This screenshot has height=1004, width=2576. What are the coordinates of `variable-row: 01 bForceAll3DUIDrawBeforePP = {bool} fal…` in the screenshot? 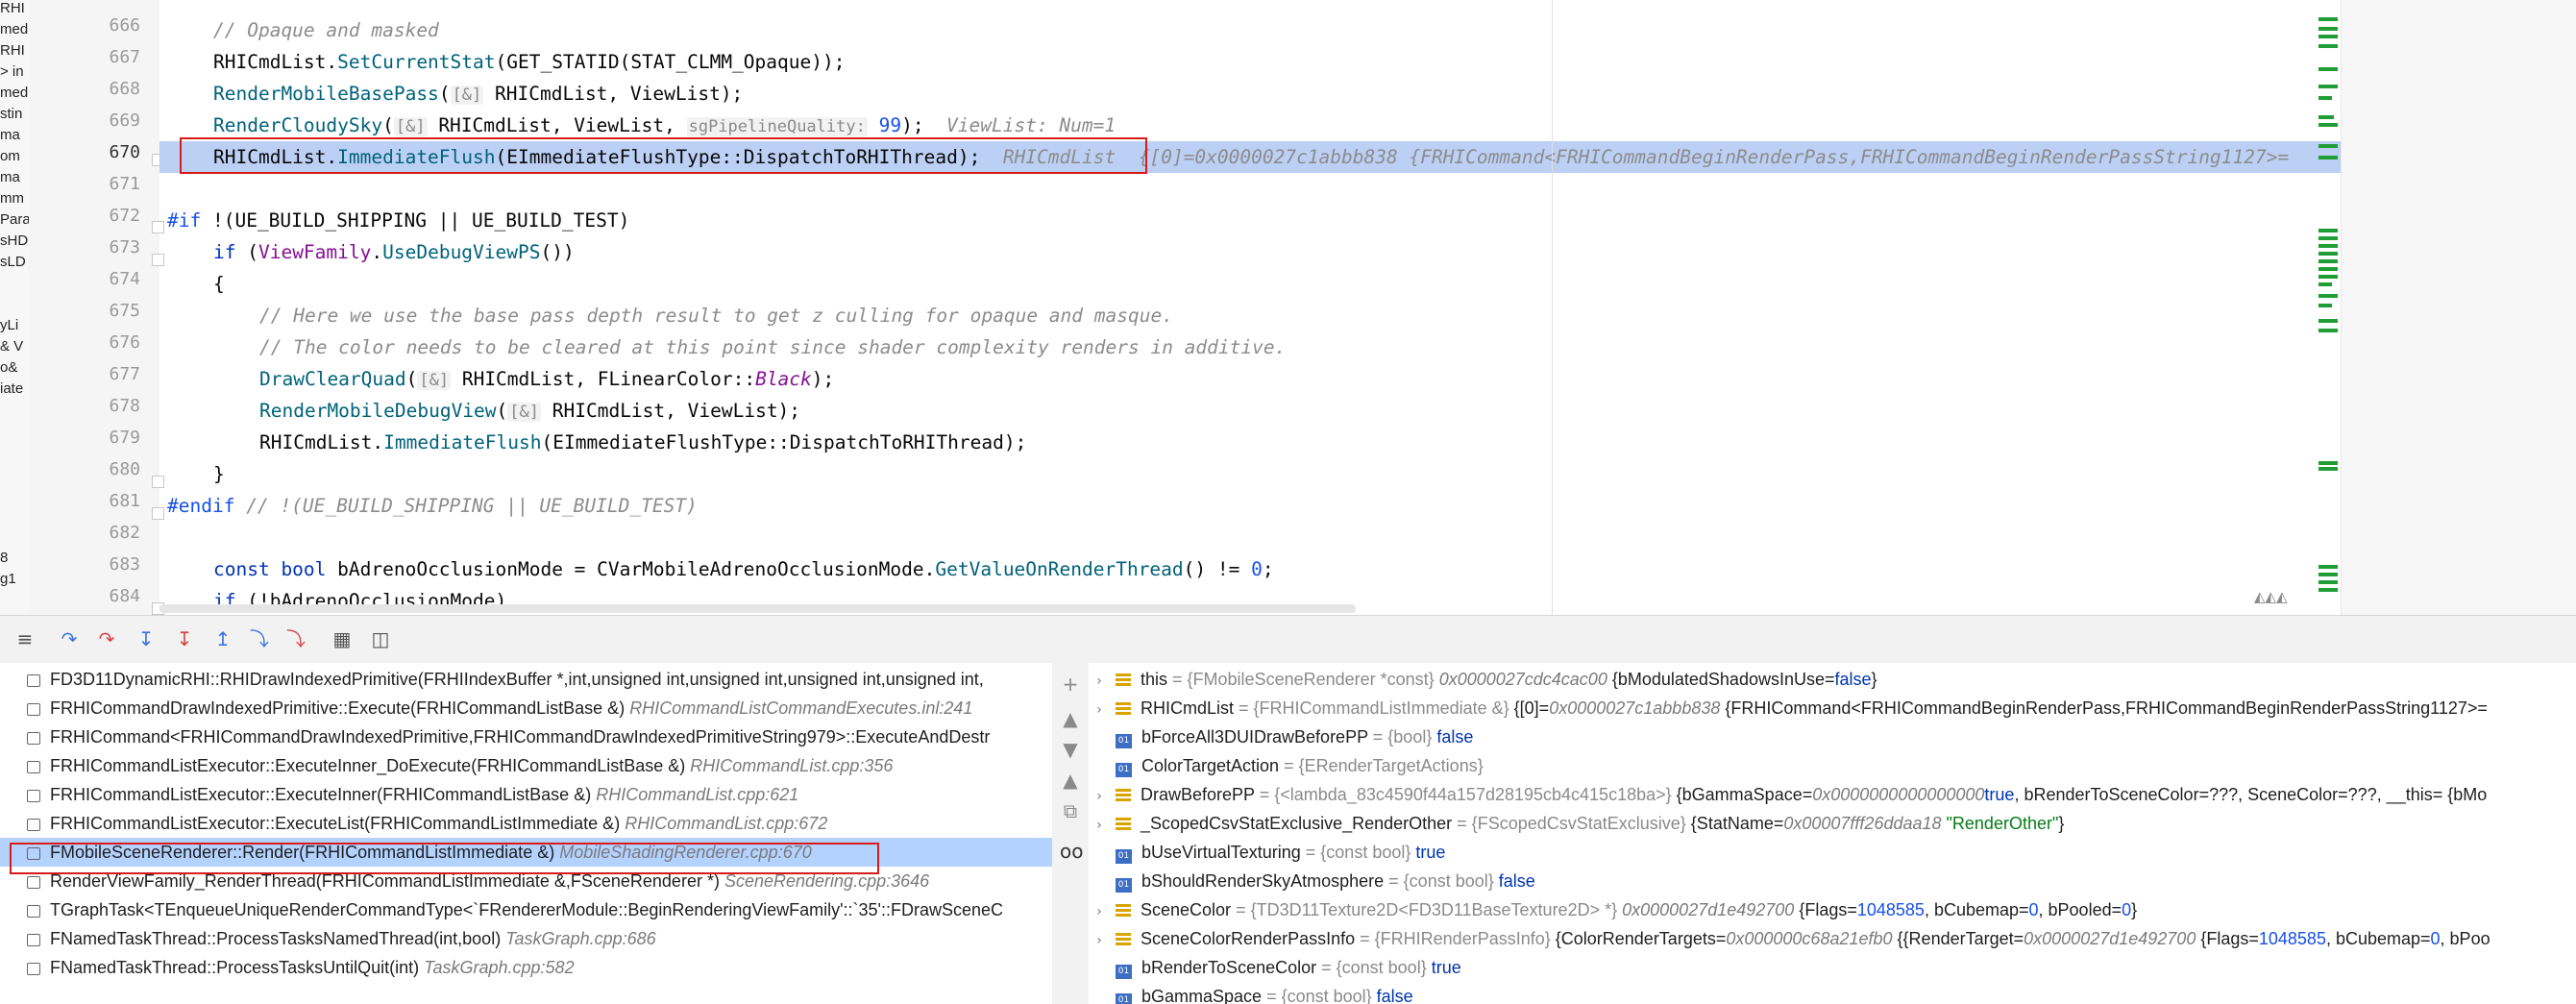 It's located at (1832, 736).